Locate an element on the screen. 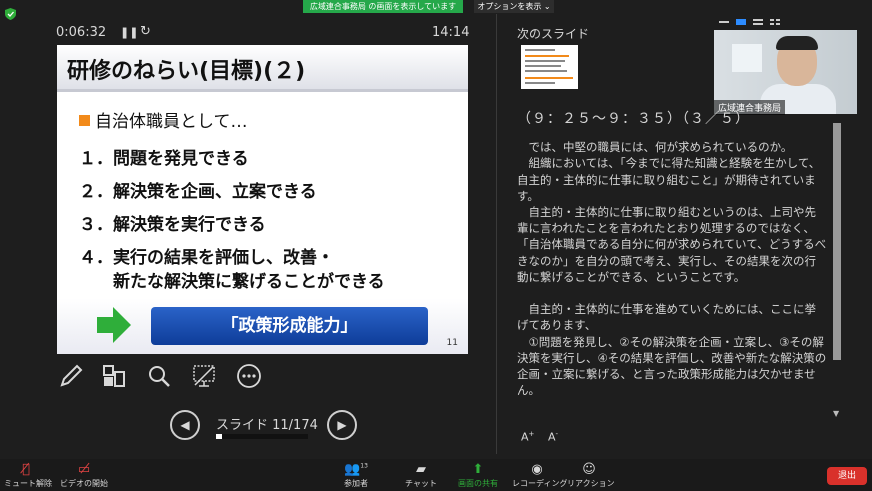 This screenshot has height=491, width=872. chat-button: ▰ チャット is located at coordinates (421, 475).